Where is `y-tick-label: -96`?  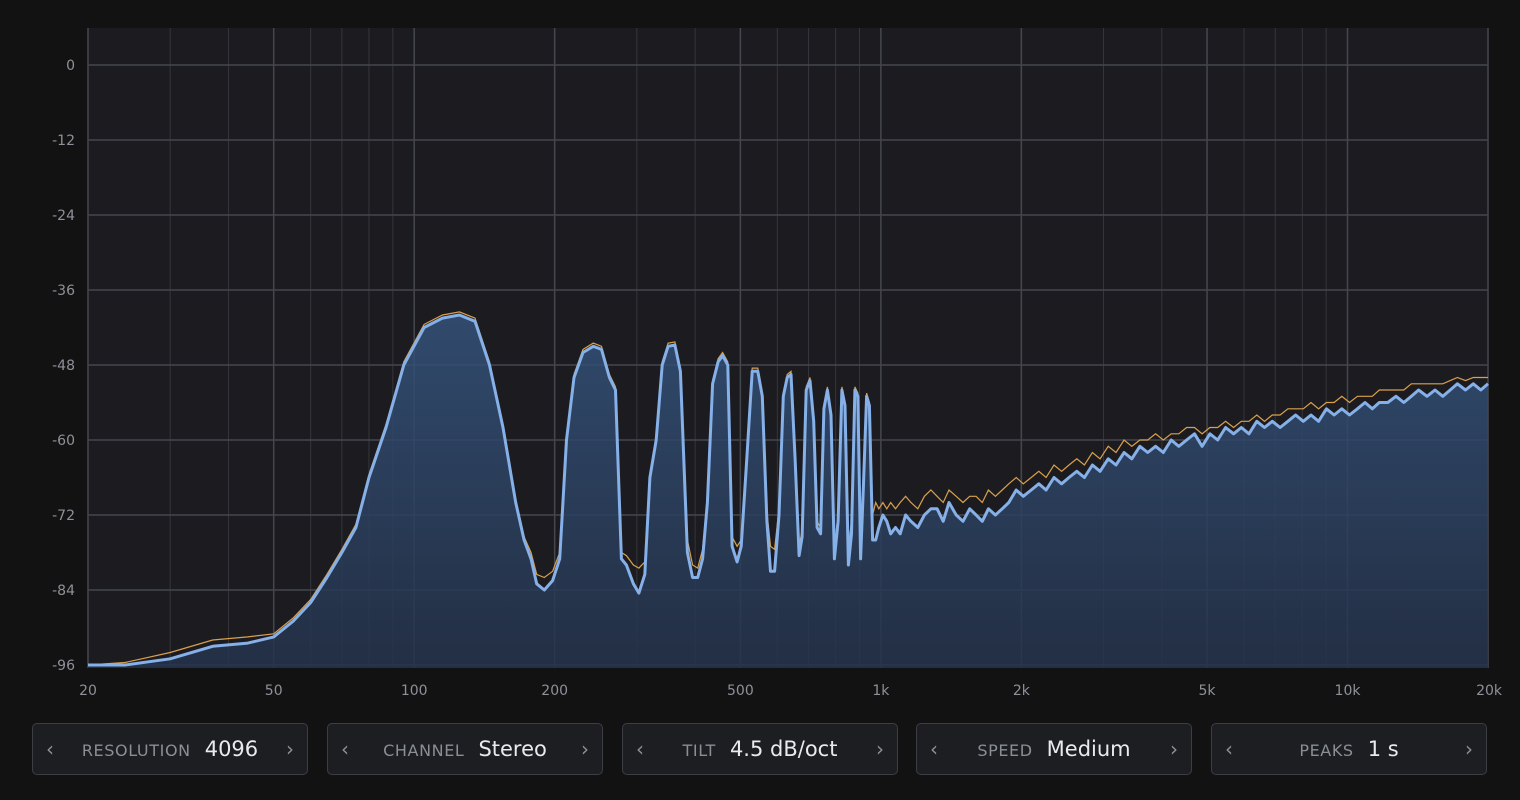 y-tick-label: -96 is located at coordinates (63, 666).